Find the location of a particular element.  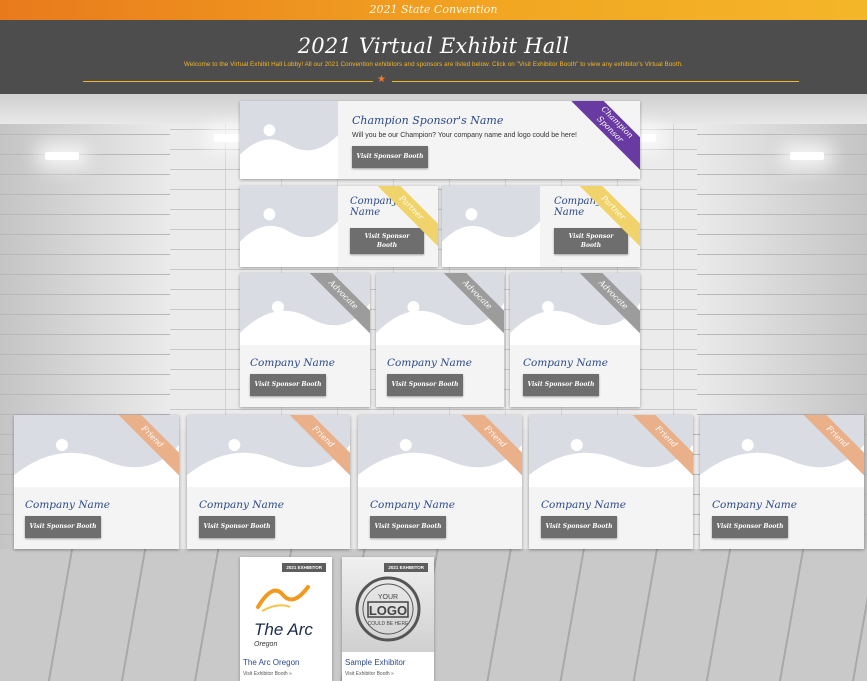

star-icon: ★ is located at coordinates (381, 79).